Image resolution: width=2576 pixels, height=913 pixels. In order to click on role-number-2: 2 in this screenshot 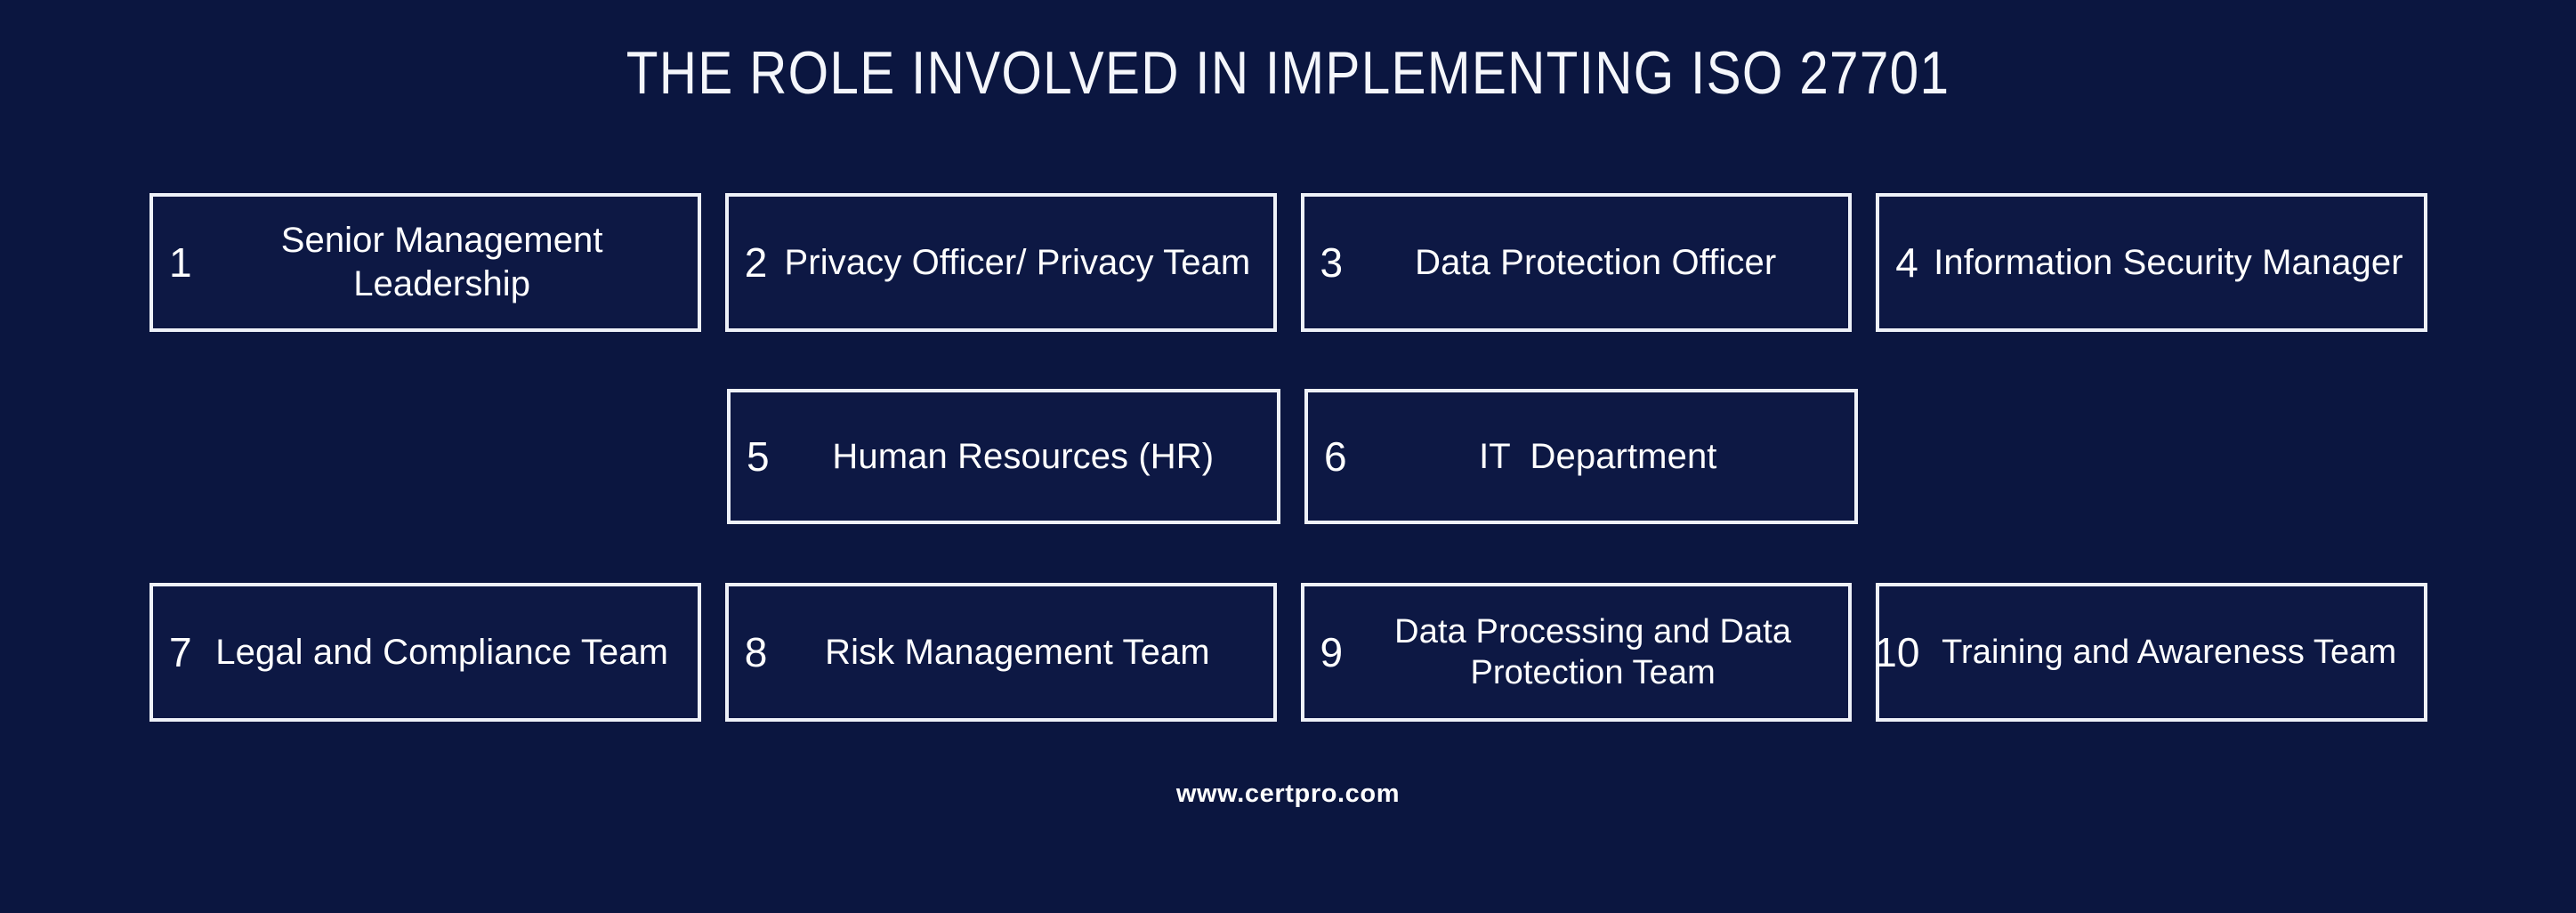, I will do `click(756, 262)`.